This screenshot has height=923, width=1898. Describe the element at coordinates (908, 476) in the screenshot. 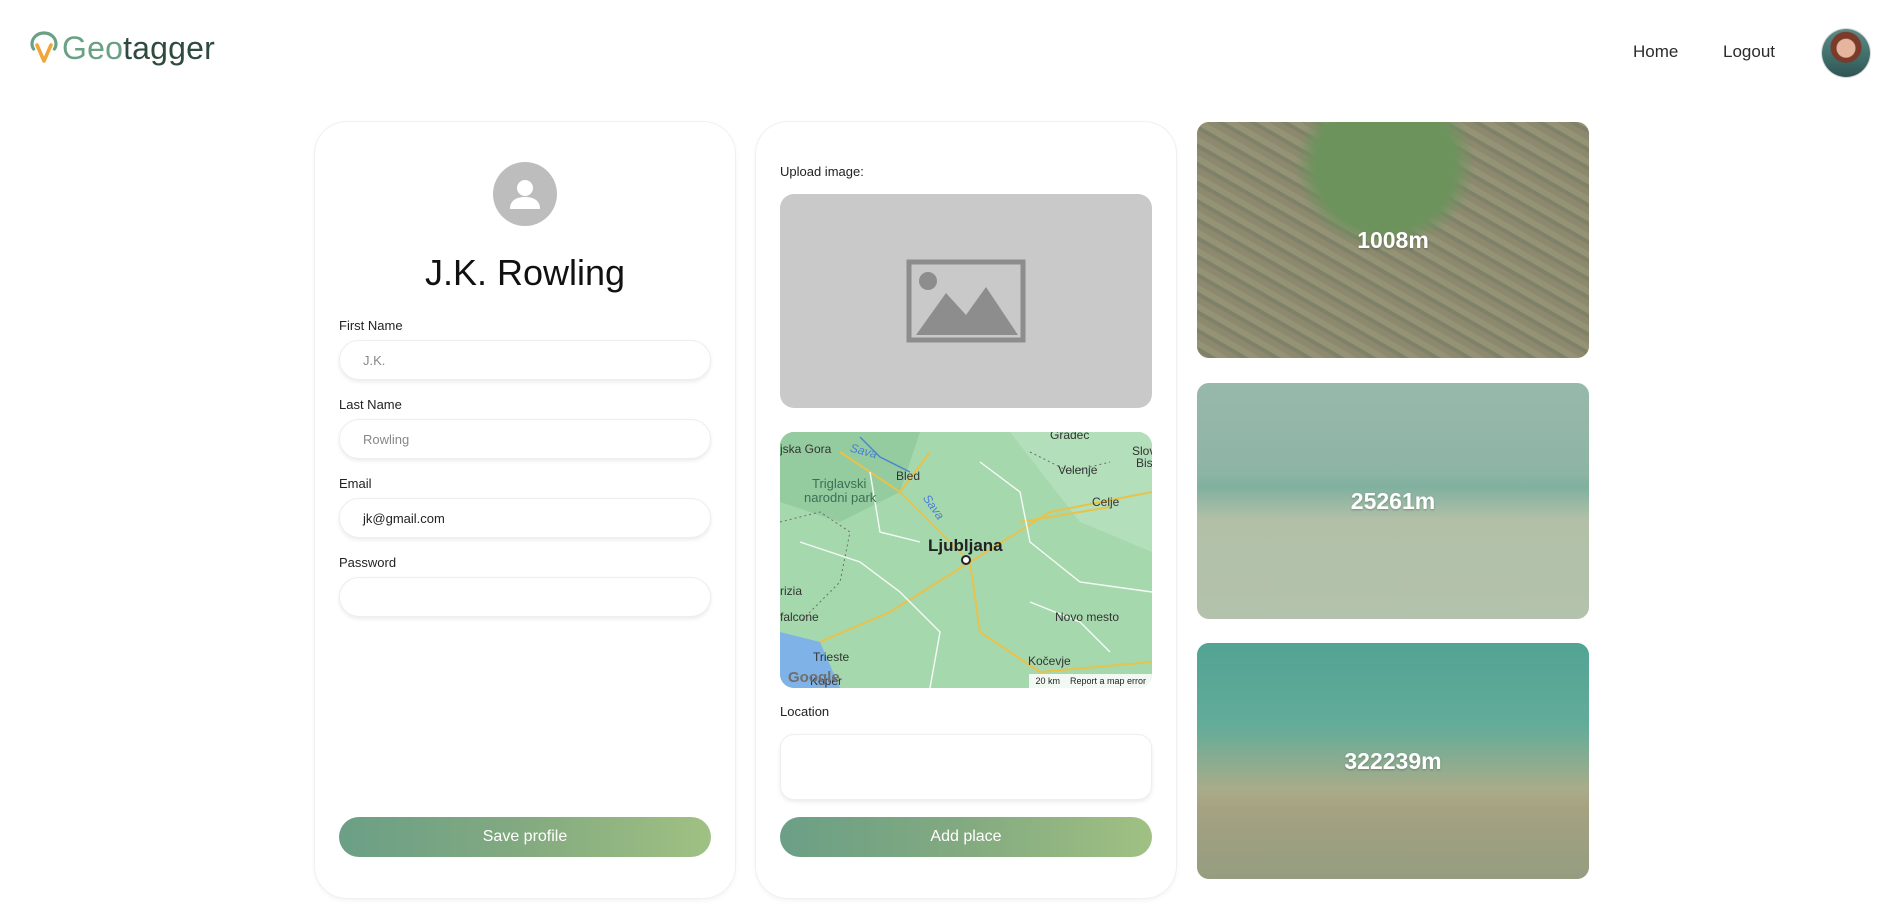

I see `map-label-bled: Bled` at that location.